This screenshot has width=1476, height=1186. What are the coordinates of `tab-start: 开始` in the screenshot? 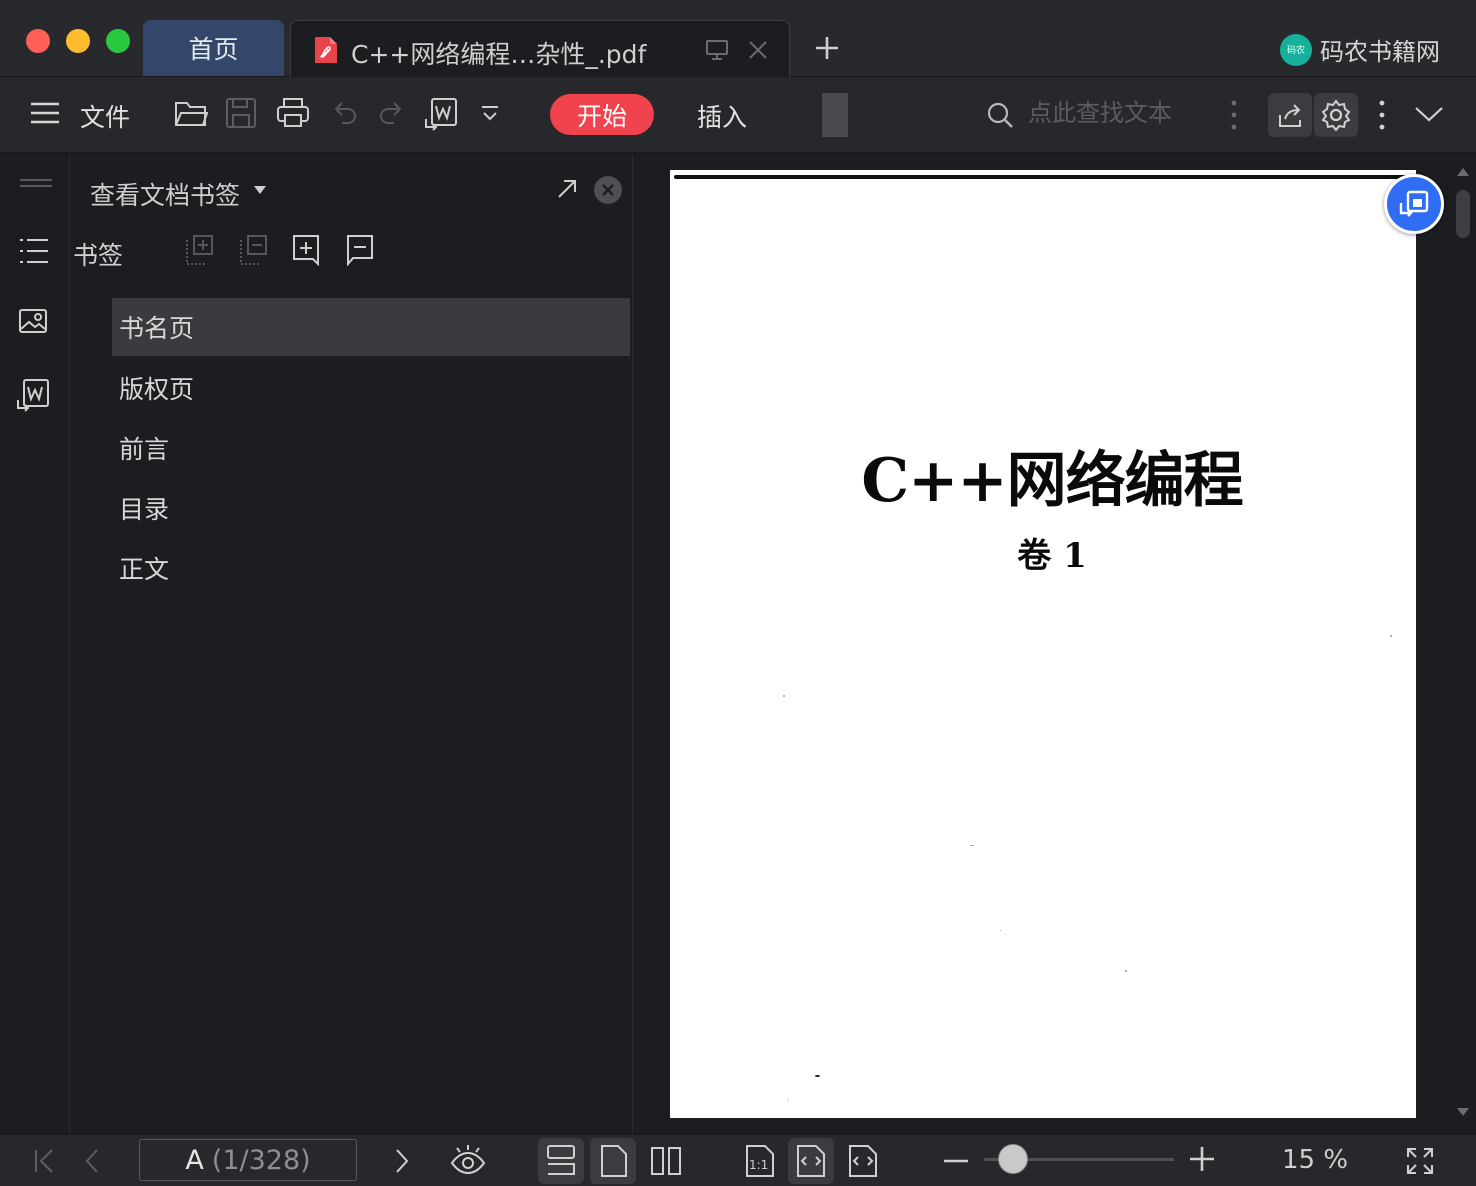 It's located at (602, 114).